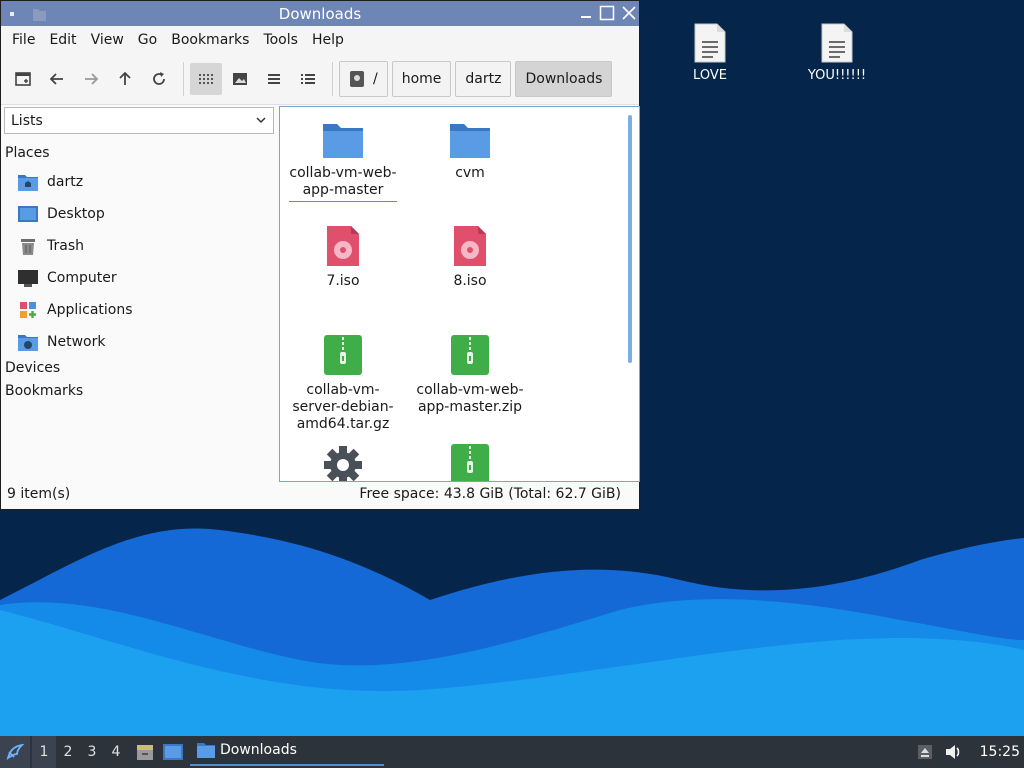 Image resolution: width=1024 pixels, height=768 pixels. Describe the element at coordinates (28, 342) in the screenshot. I see `network-folder-icon` at that location.